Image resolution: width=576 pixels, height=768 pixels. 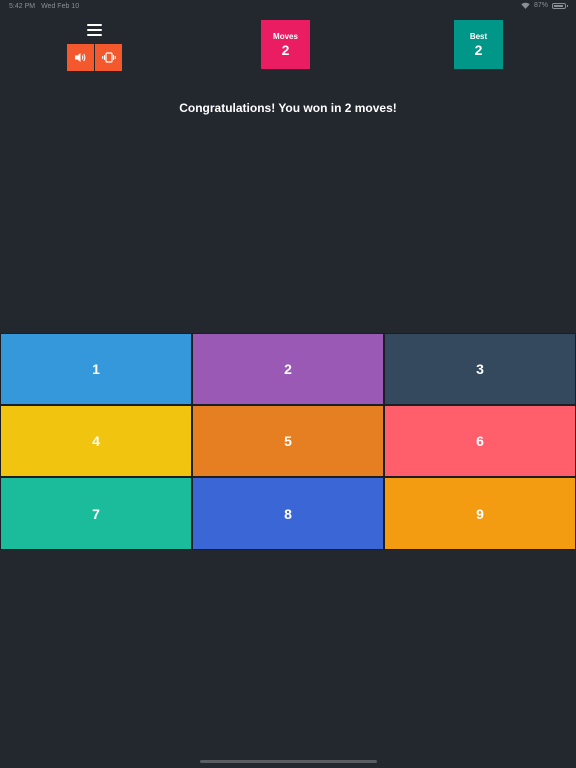 What do you see at coordinates (288, 761) in the screenshot?
I see `home-indicator` at bounding box center [288, 761].